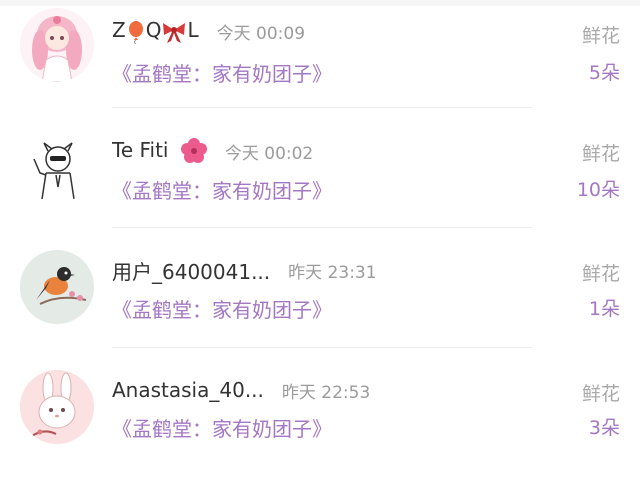  I want to click on gift-count: 3朵, so click(604, 428).